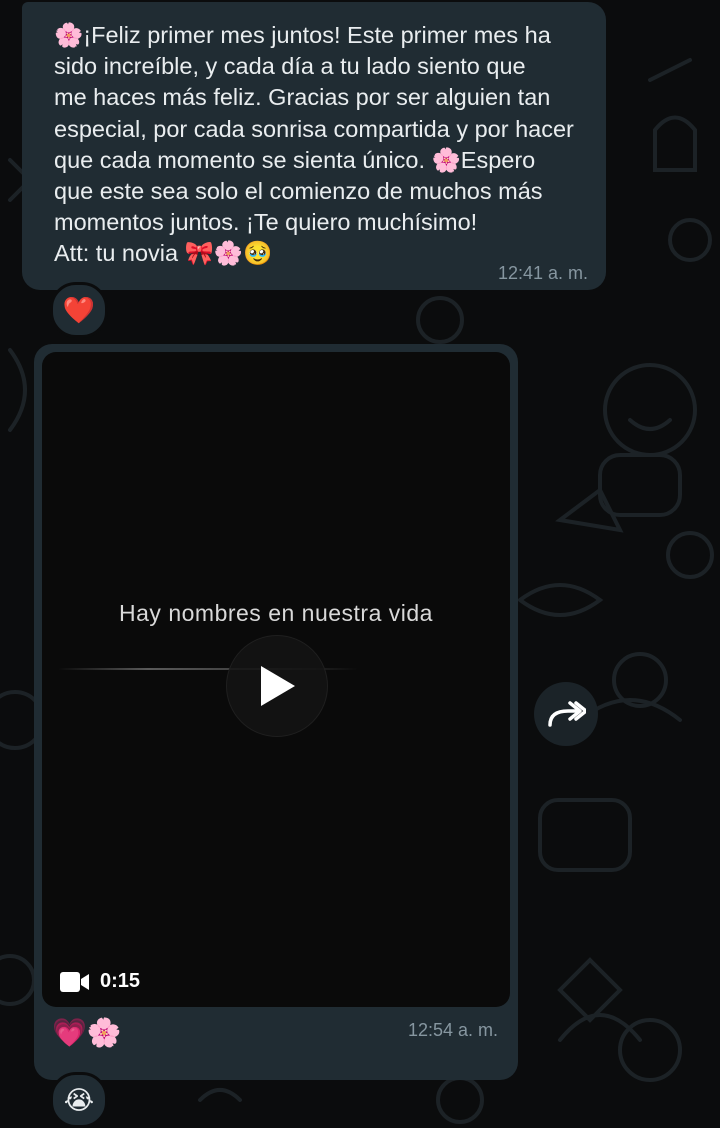  I want to click on forward-button, so click(566, 714).